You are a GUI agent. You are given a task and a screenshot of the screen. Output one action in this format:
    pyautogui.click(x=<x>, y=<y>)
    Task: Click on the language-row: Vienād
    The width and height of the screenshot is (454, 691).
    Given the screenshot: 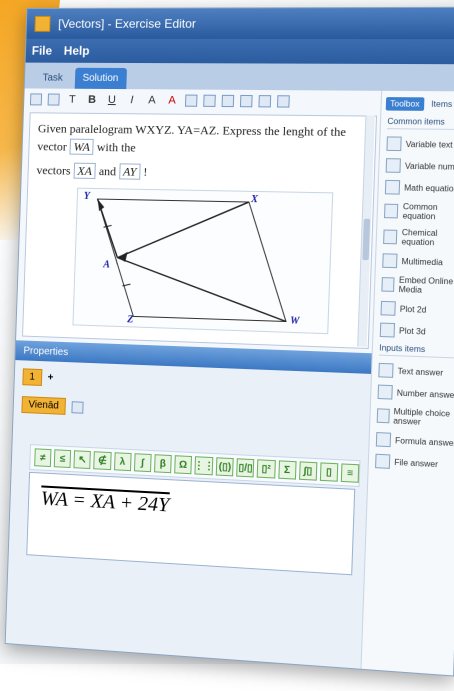 What is the action you would take?
    pyautogui.click(x=52, y=406)
    